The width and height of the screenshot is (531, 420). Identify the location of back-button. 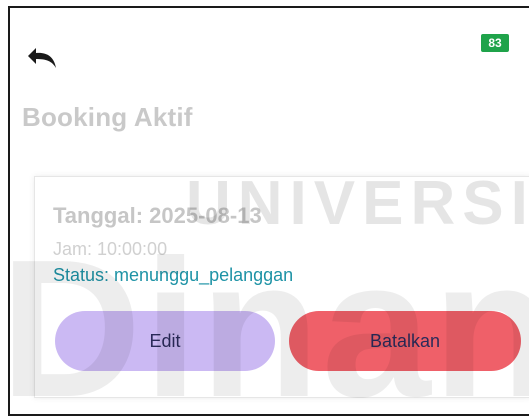
(42, 57).